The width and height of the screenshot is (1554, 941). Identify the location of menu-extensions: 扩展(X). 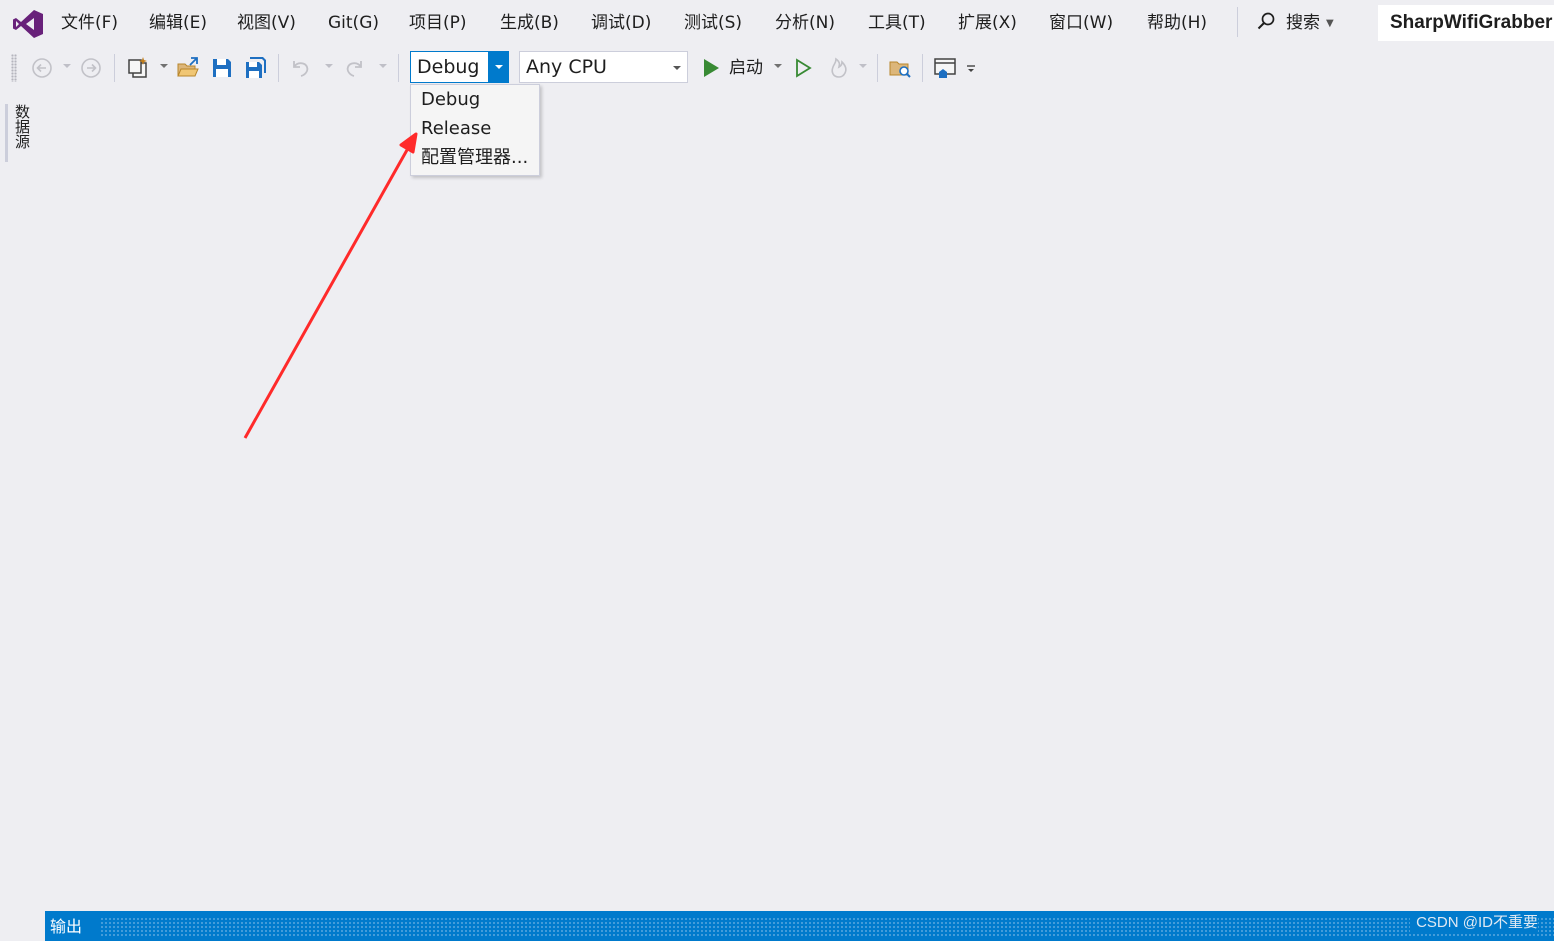
(987, 23).